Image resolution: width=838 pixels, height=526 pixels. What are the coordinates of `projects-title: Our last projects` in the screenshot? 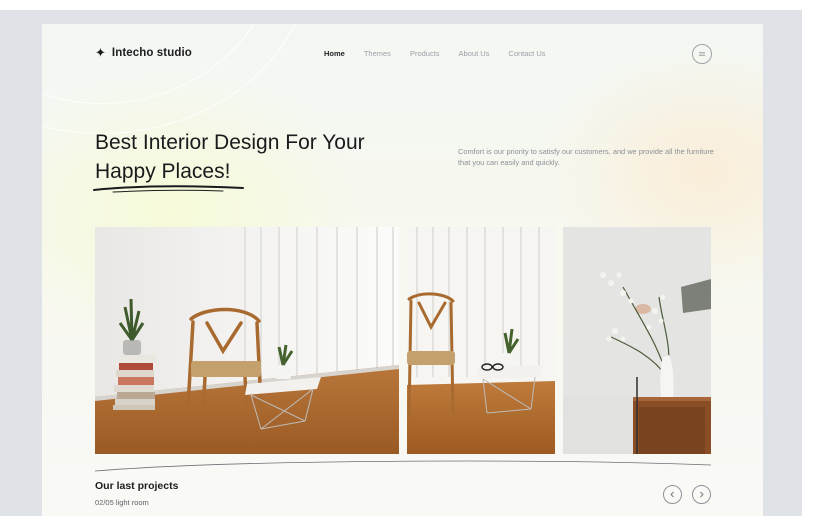 It's located at (137, 486).